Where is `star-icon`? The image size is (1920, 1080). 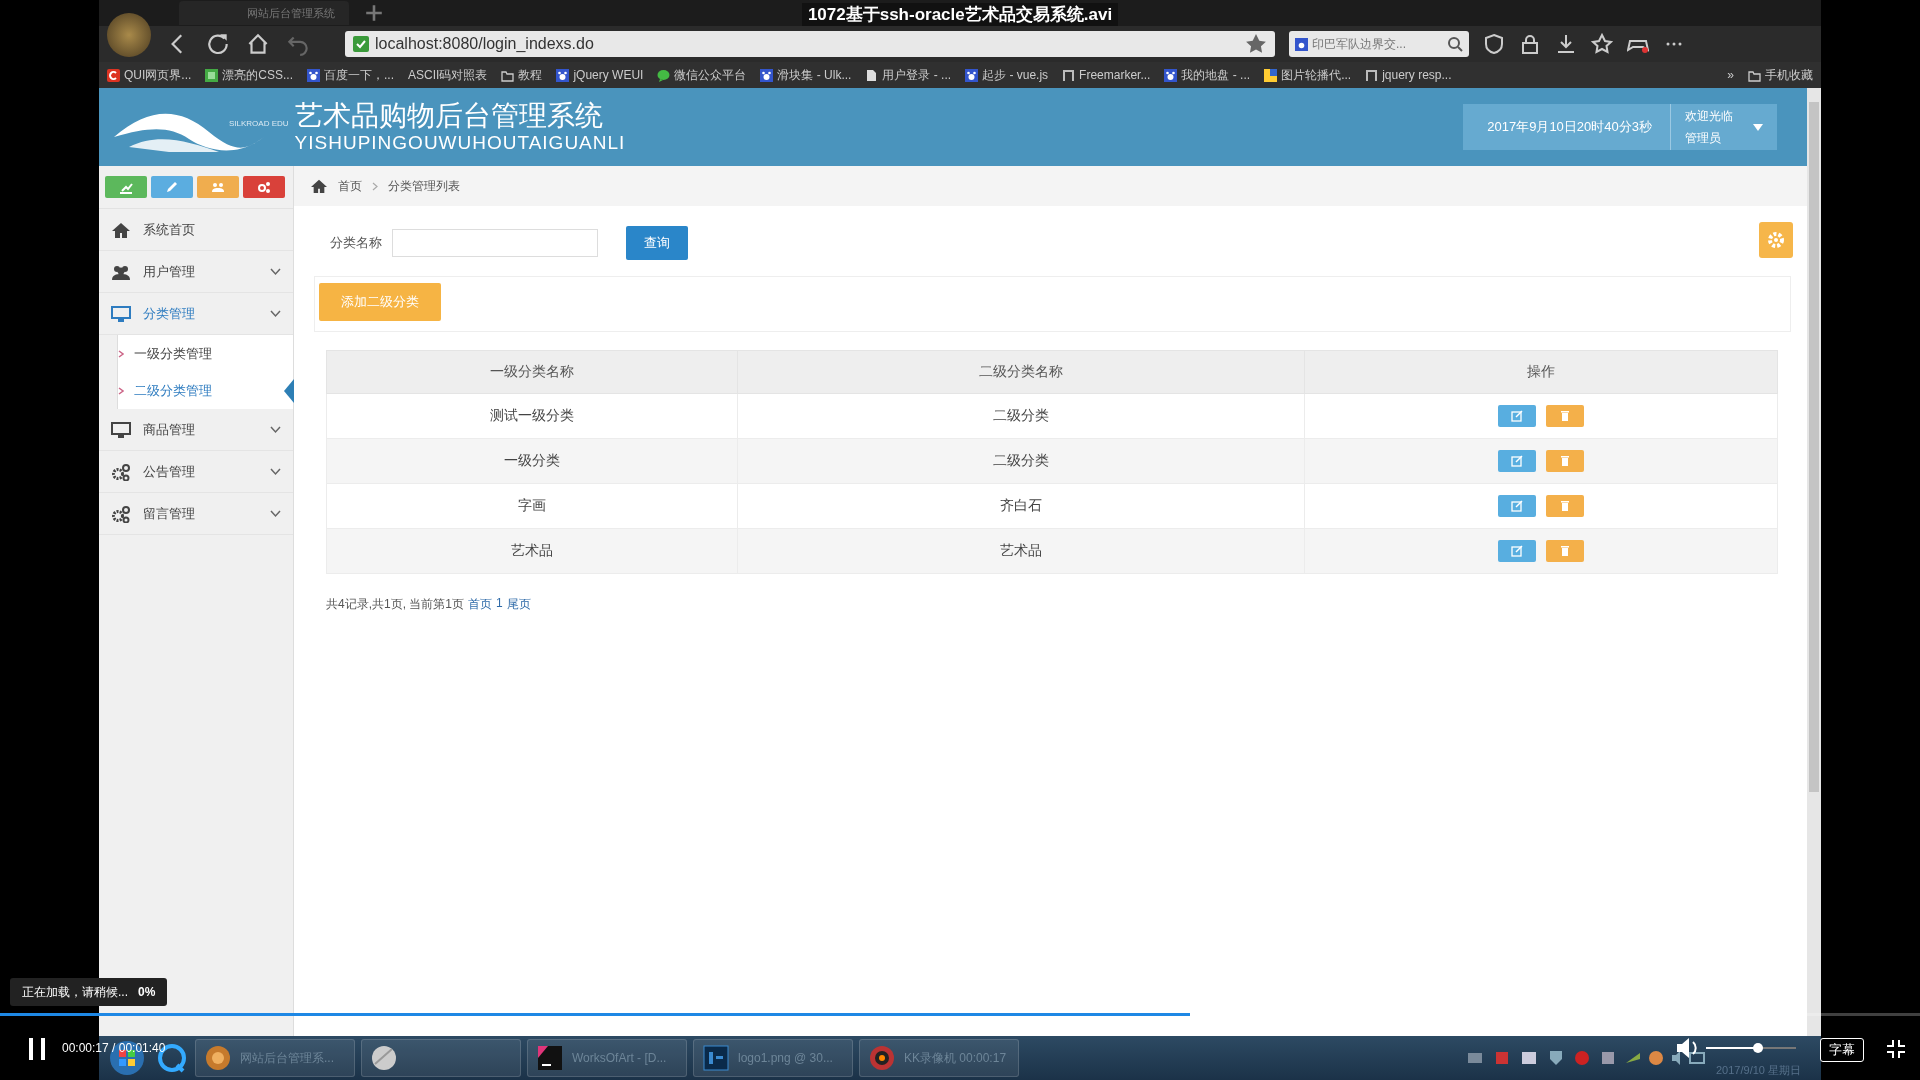
star-icon is located at coordinates (1602, 44).